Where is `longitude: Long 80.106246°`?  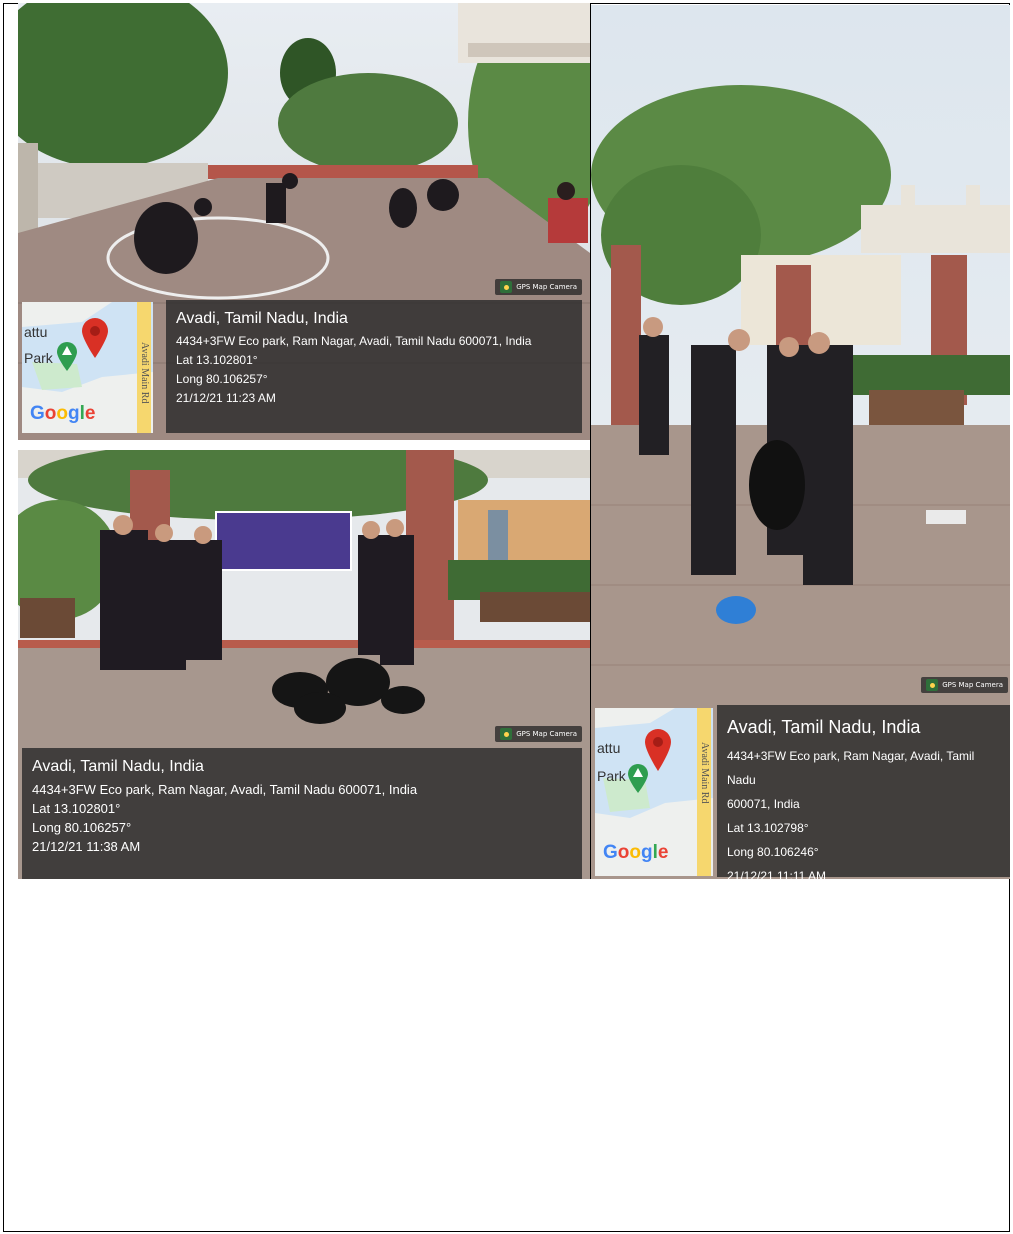
longitude: Long 80.106246° is located at coordinates (773, 852).